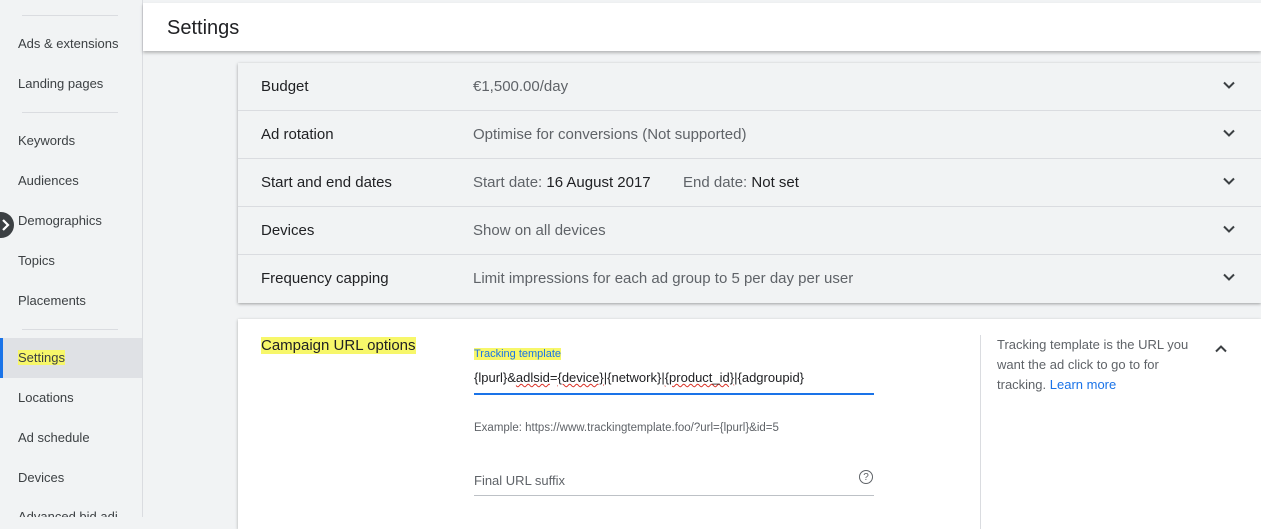 The width and height of the screenshot is (1261, 529). Describe the element at coordinates (518, 354) in the screenshot. I see `tracking-template-label: Tracking template` at that location.